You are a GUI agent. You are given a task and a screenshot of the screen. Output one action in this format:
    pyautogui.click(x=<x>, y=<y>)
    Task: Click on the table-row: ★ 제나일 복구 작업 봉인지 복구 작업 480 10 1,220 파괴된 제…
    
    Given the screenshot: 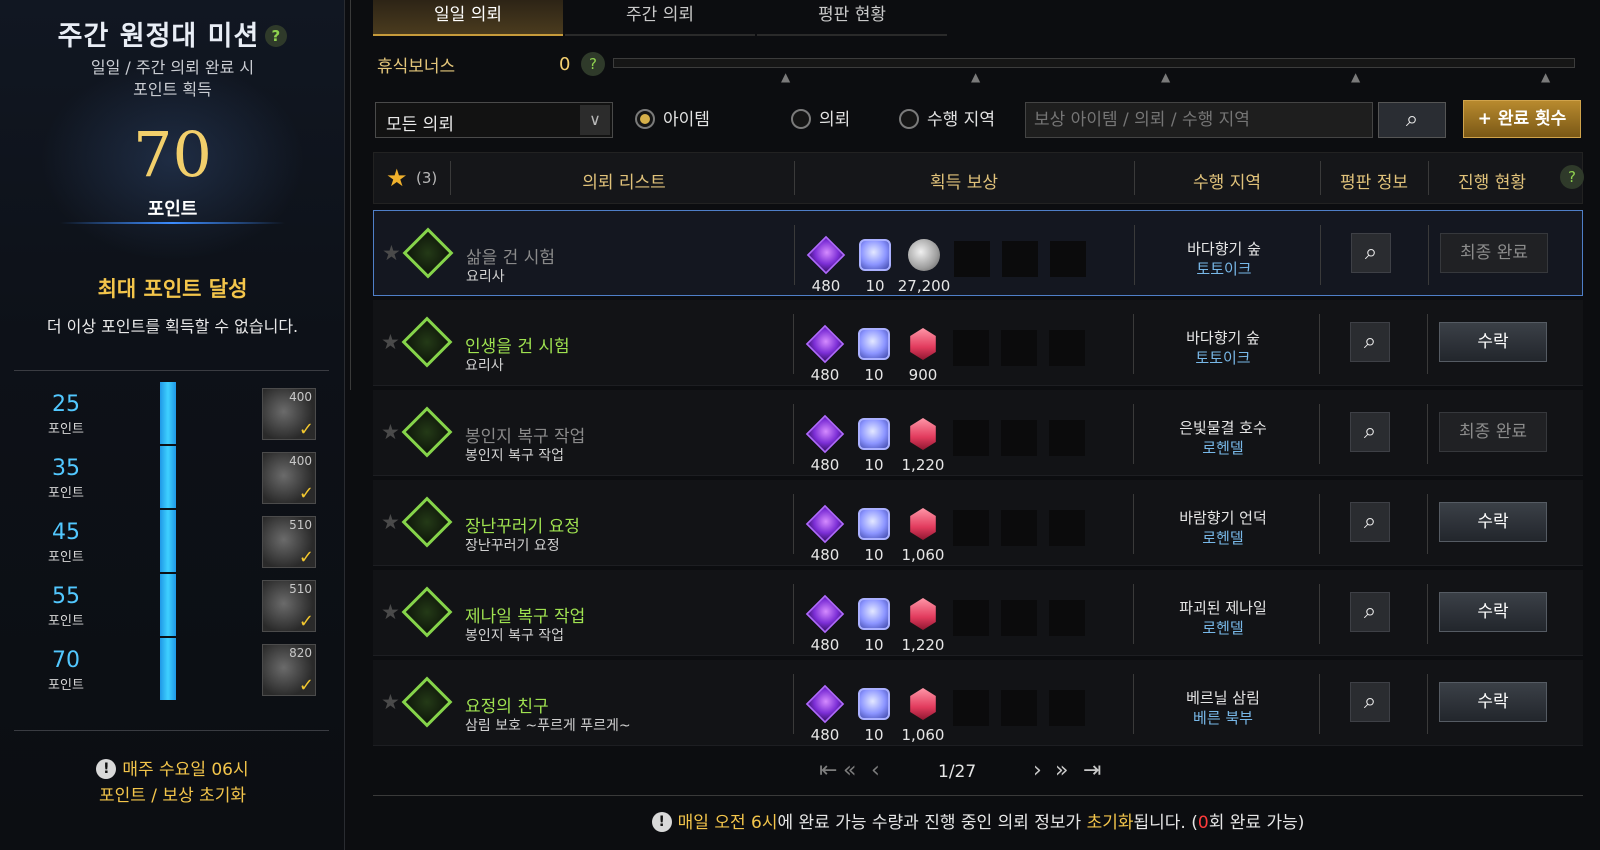 What is the action you would take?
    pyautogui.click(x=978, y=613)
    